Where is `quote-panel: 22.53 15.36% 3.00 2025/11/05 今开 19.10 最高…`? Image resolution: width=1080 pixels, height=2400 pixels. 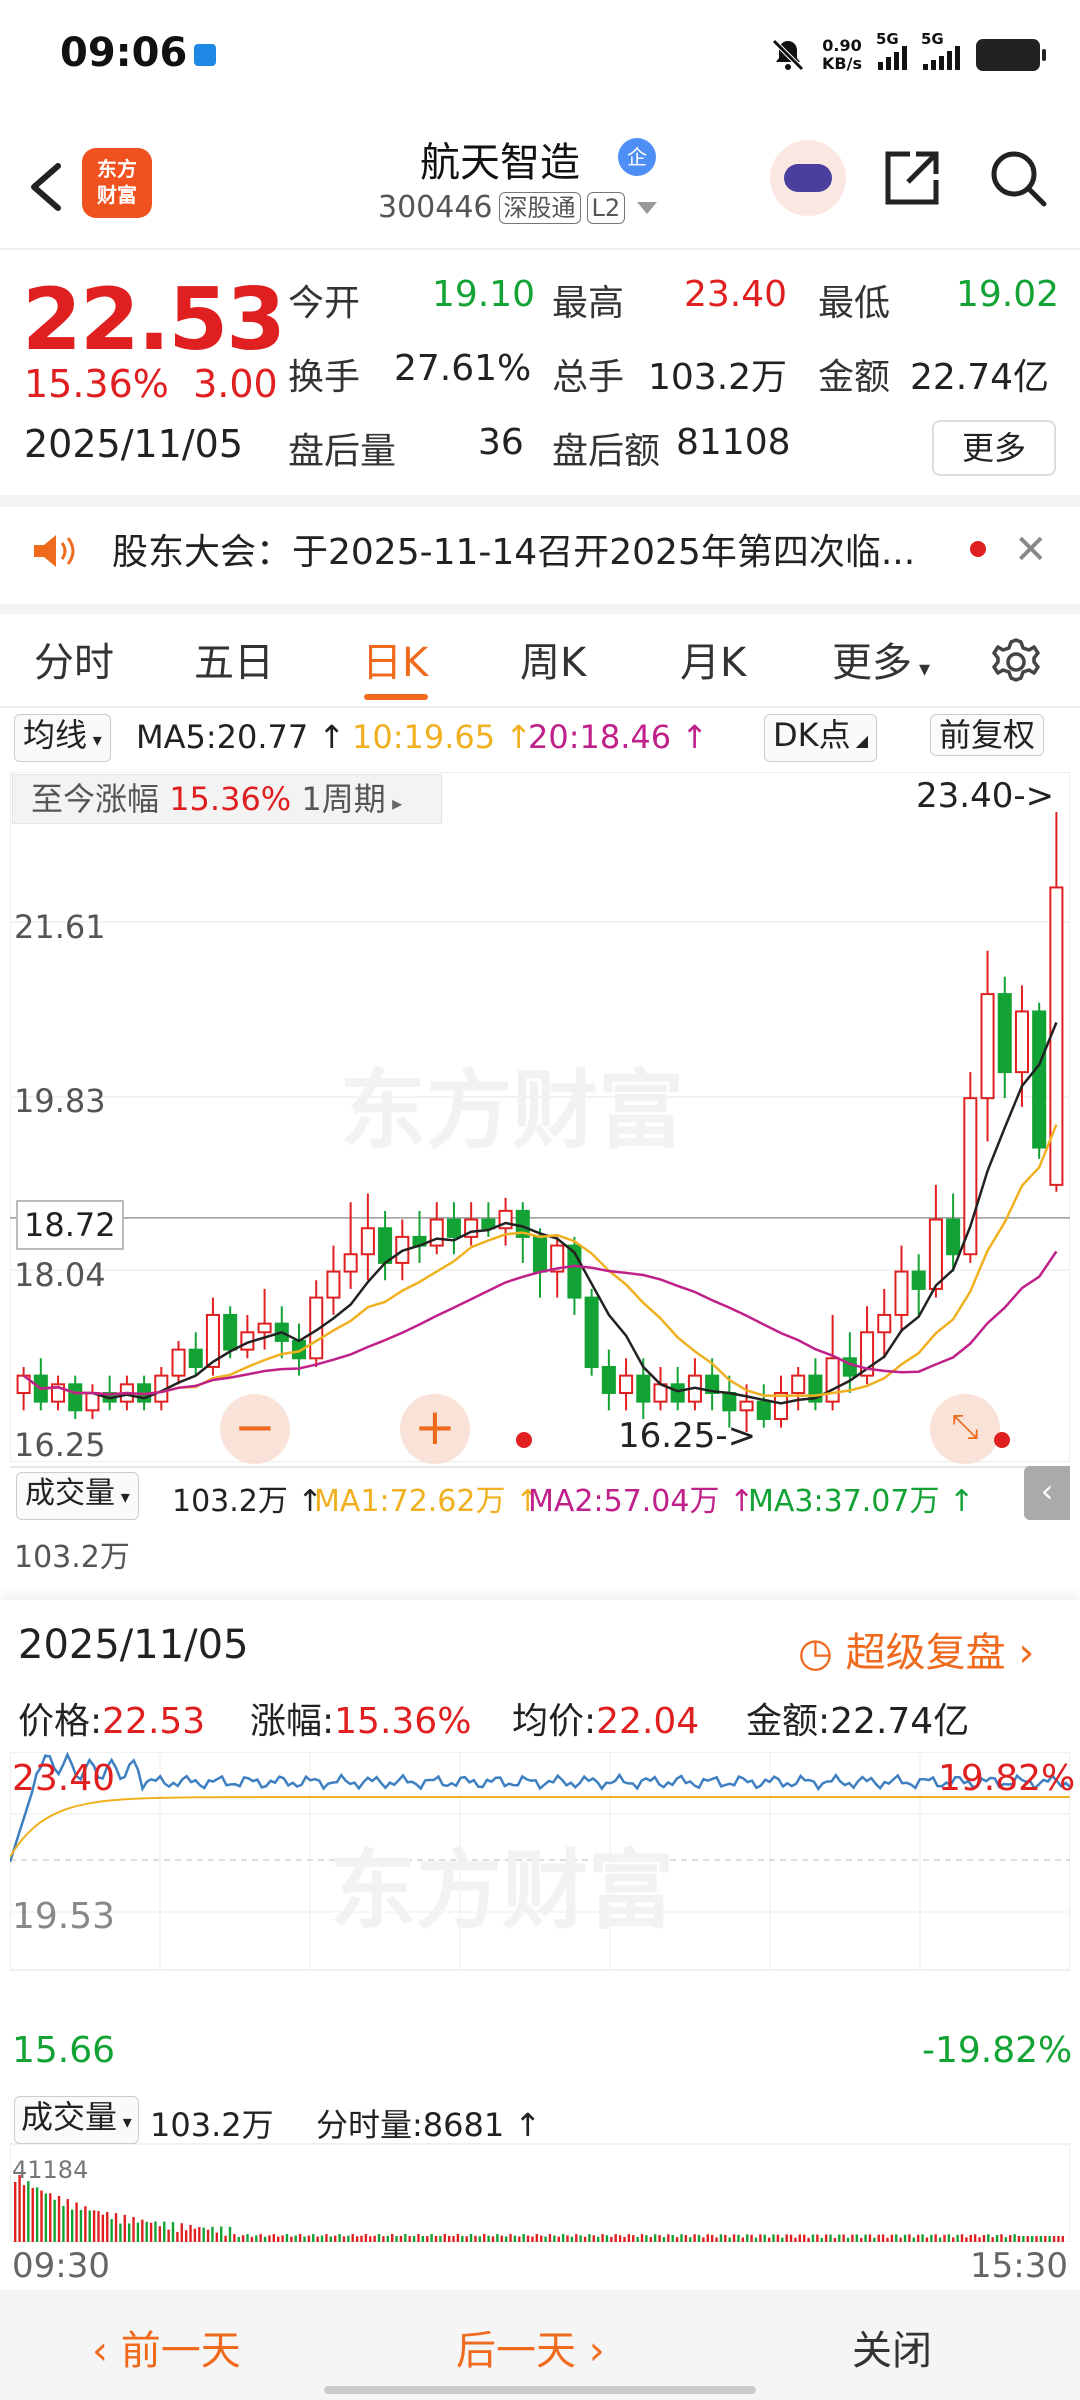 quote-panel: 22.53 15.36% 3.00 2025/11/05 今开 19.10 最高… is located at coordinates (540, 372).